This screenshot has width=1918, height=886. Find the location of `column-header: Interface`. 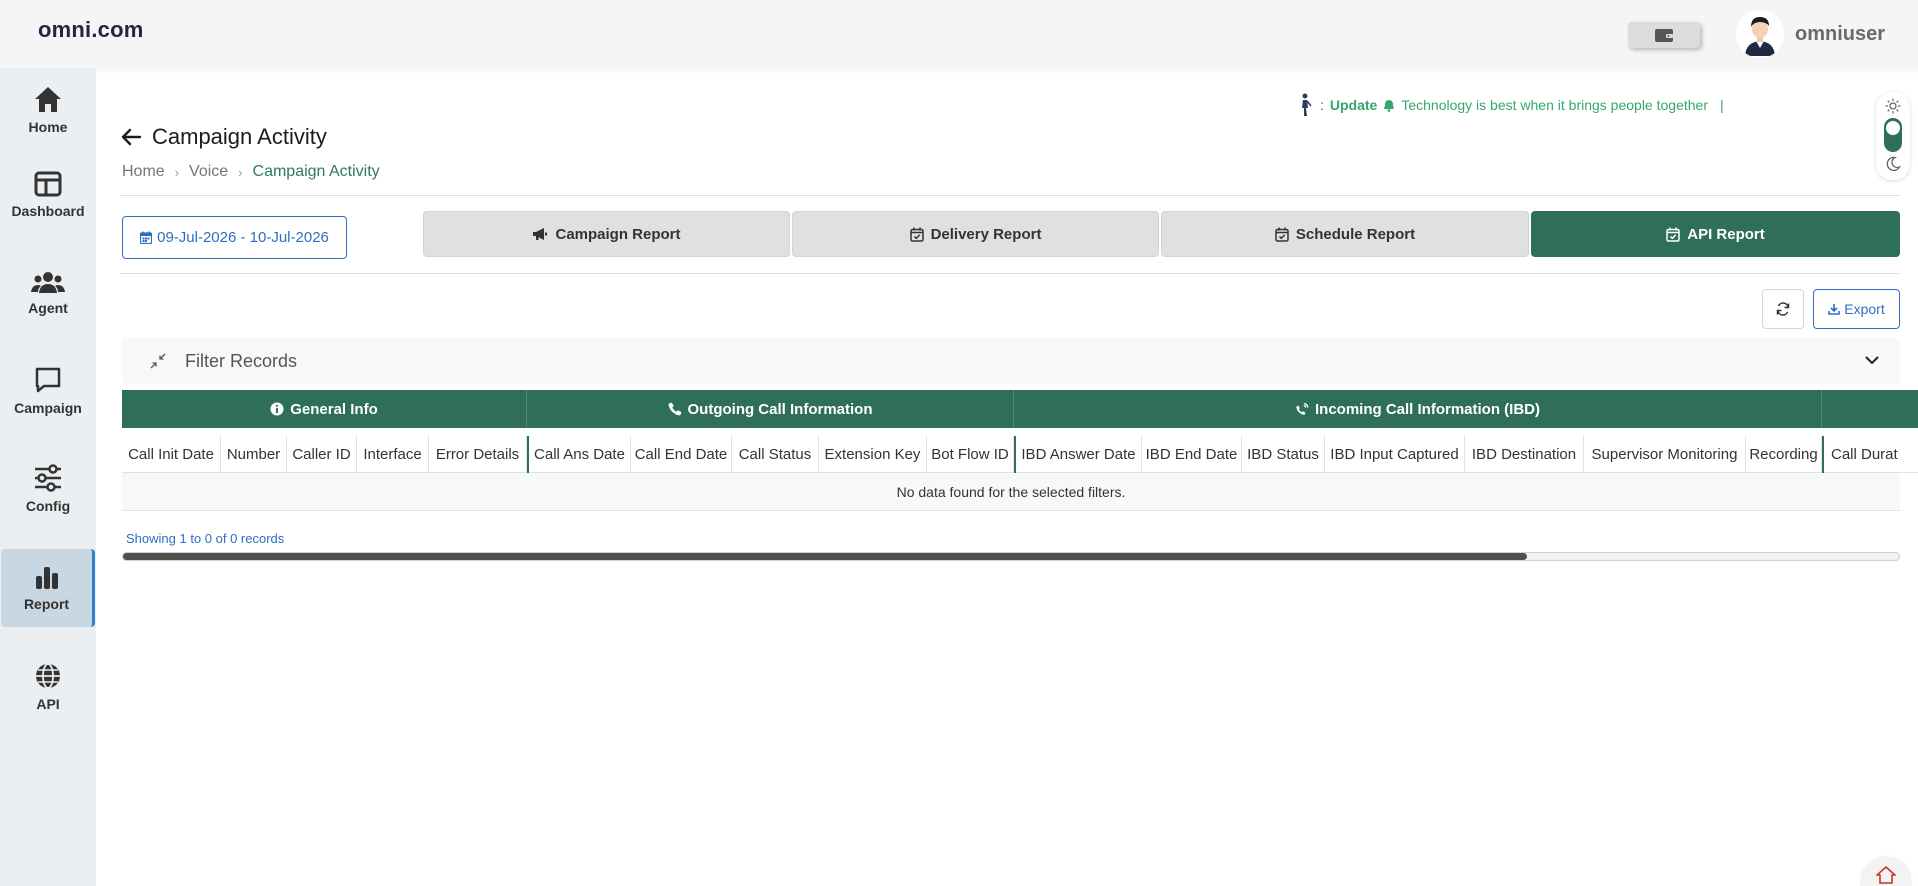

column-header: Interface is located at coordinates (393, 454).